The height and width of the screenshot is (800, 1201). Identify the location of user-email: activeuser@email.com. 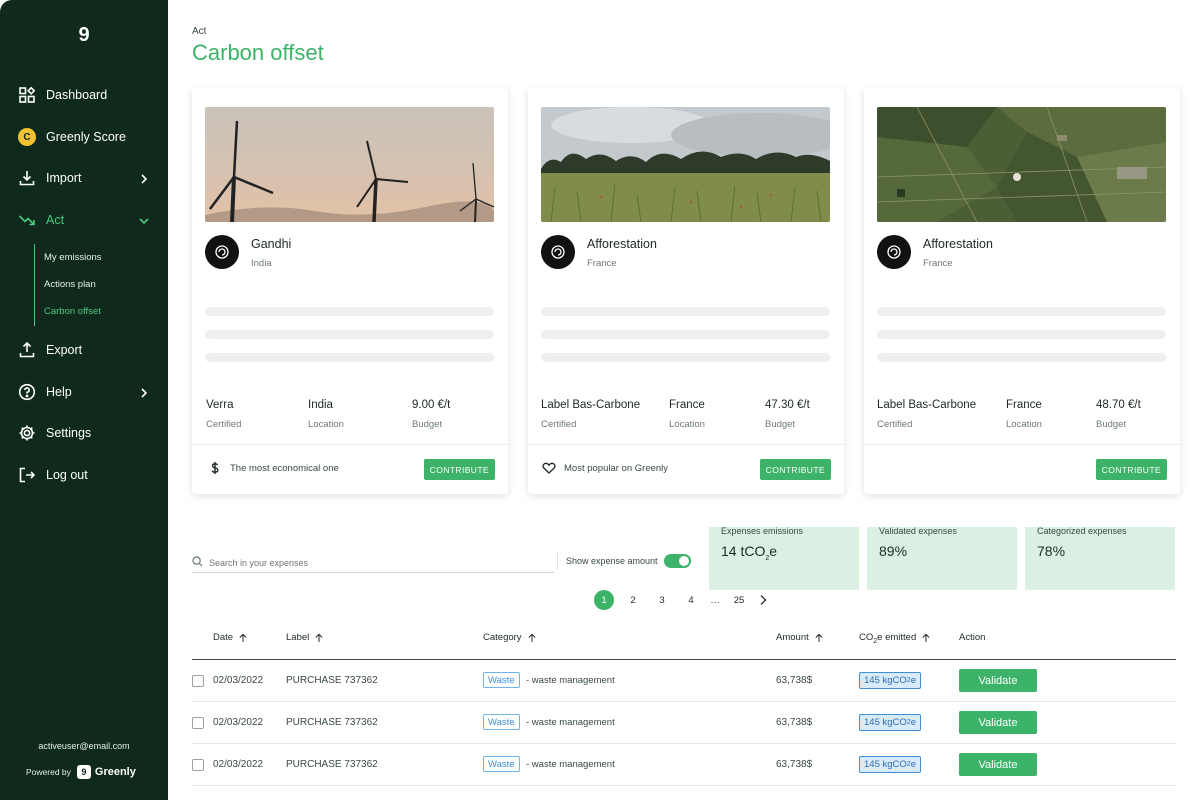
(84, 746).